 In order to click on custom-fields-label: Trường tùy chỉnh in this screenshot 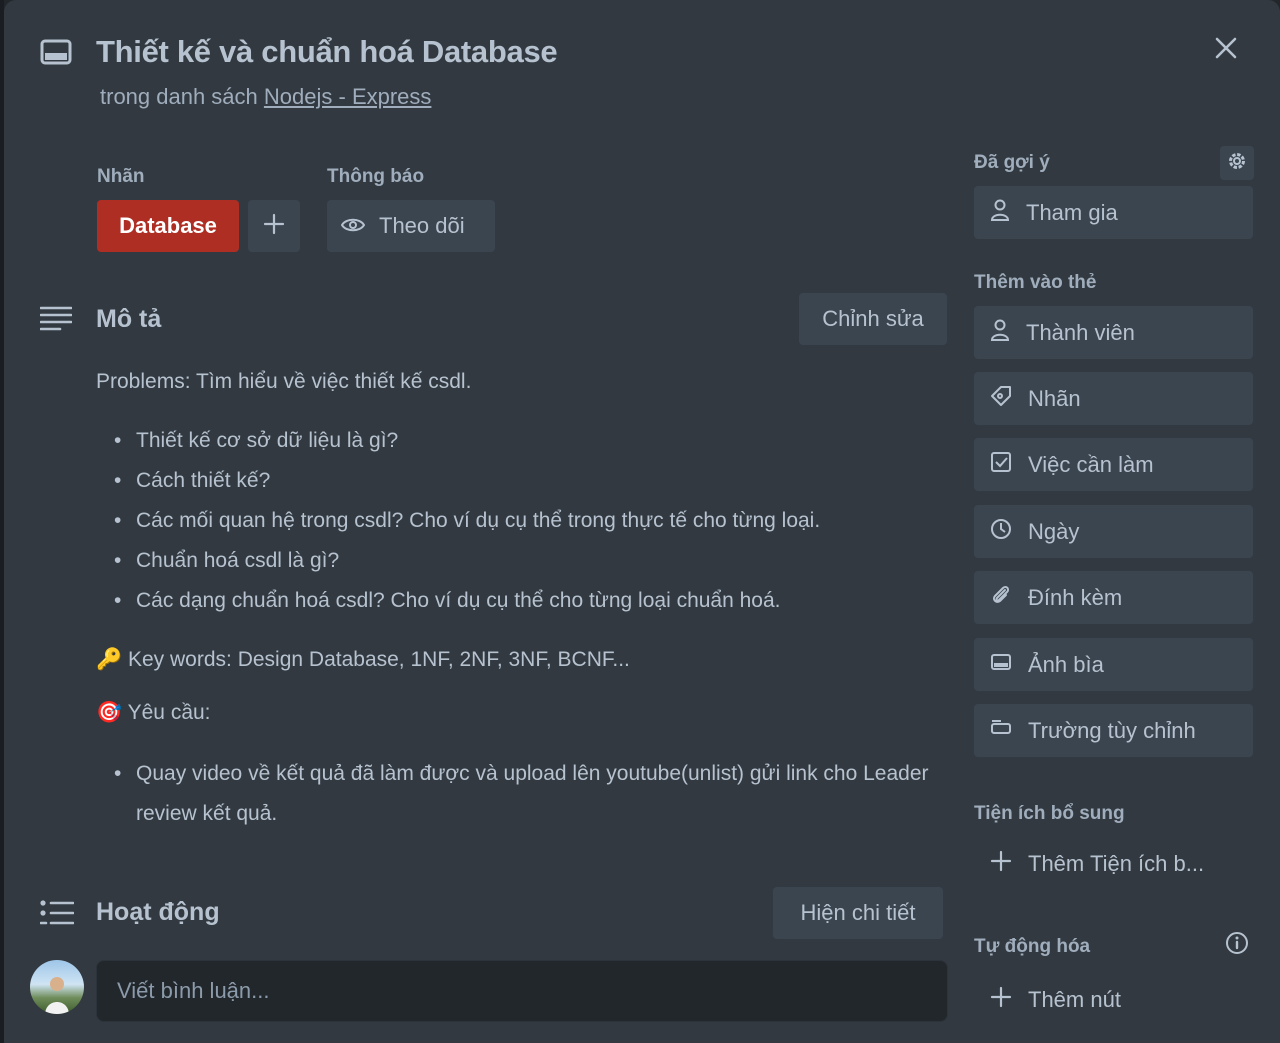, I will do `click(1112, 730)`.